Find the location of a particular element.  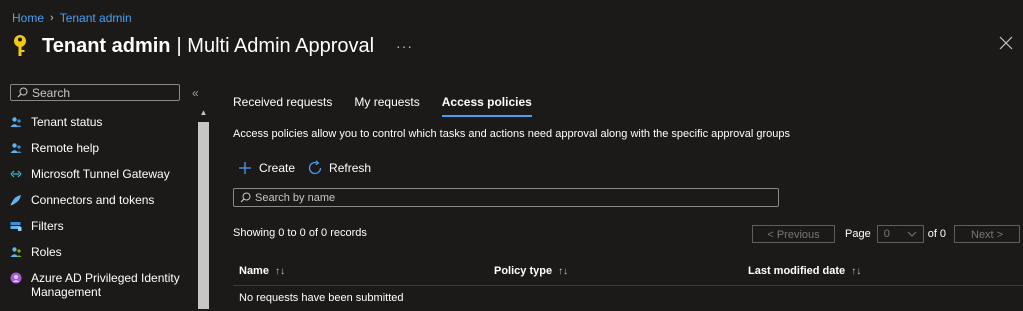

breadcrumb: Home › Tenant admin is located at coordinates (72, 18).